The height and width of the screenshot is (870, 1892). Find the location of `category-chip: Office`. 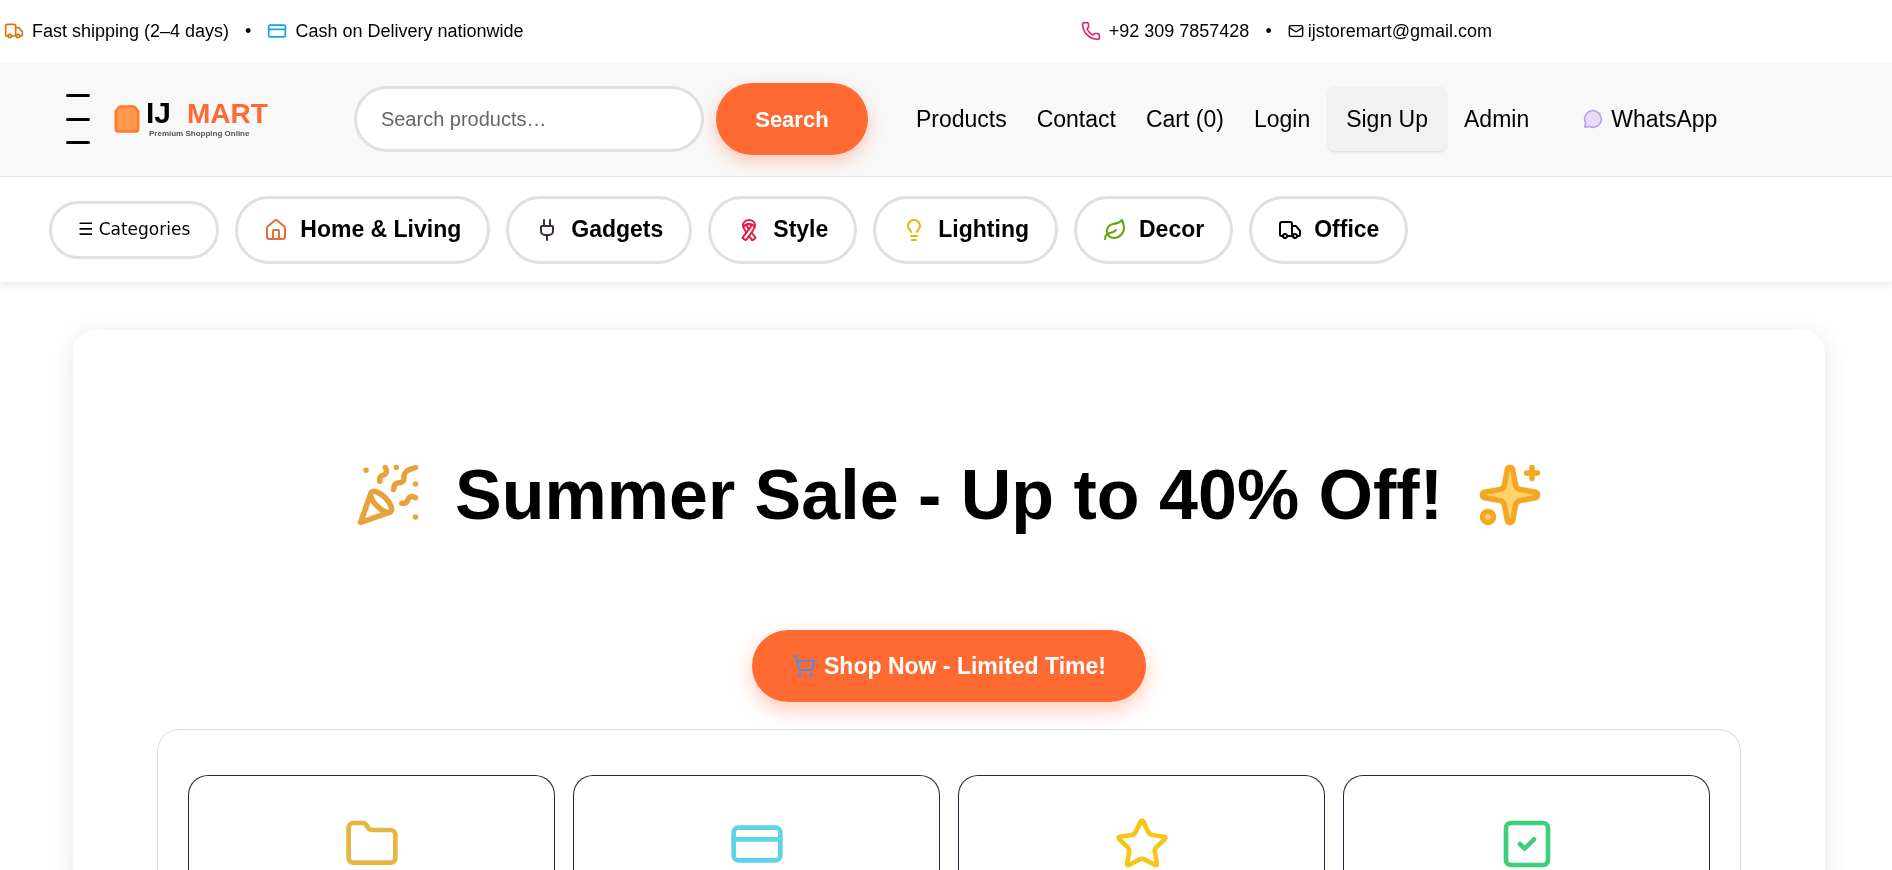

category-chip: Office is located at coordinates (1329, 229).